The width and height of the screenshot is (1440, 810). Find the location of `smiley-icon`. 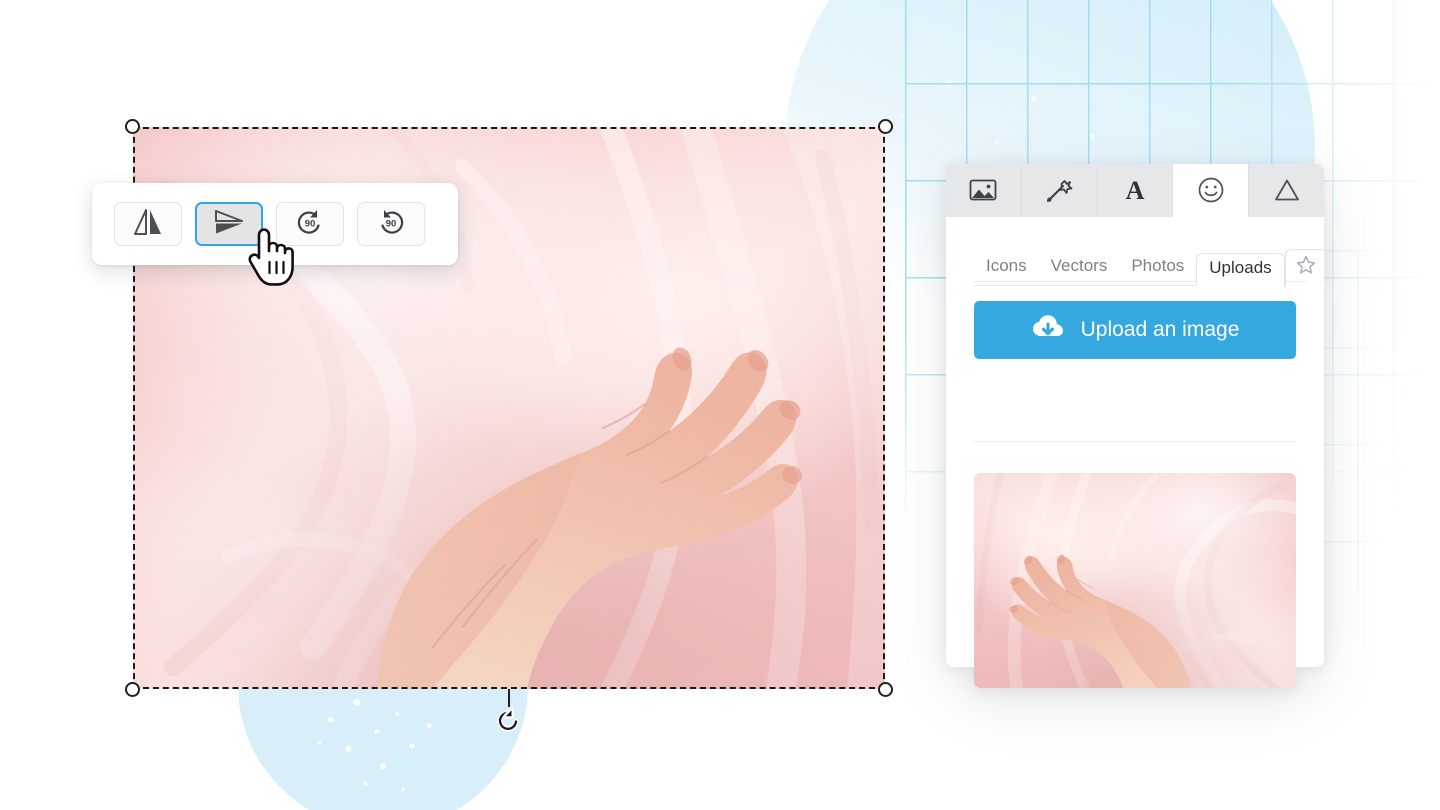

smiley-icon is located at coordinates (1211, 192).